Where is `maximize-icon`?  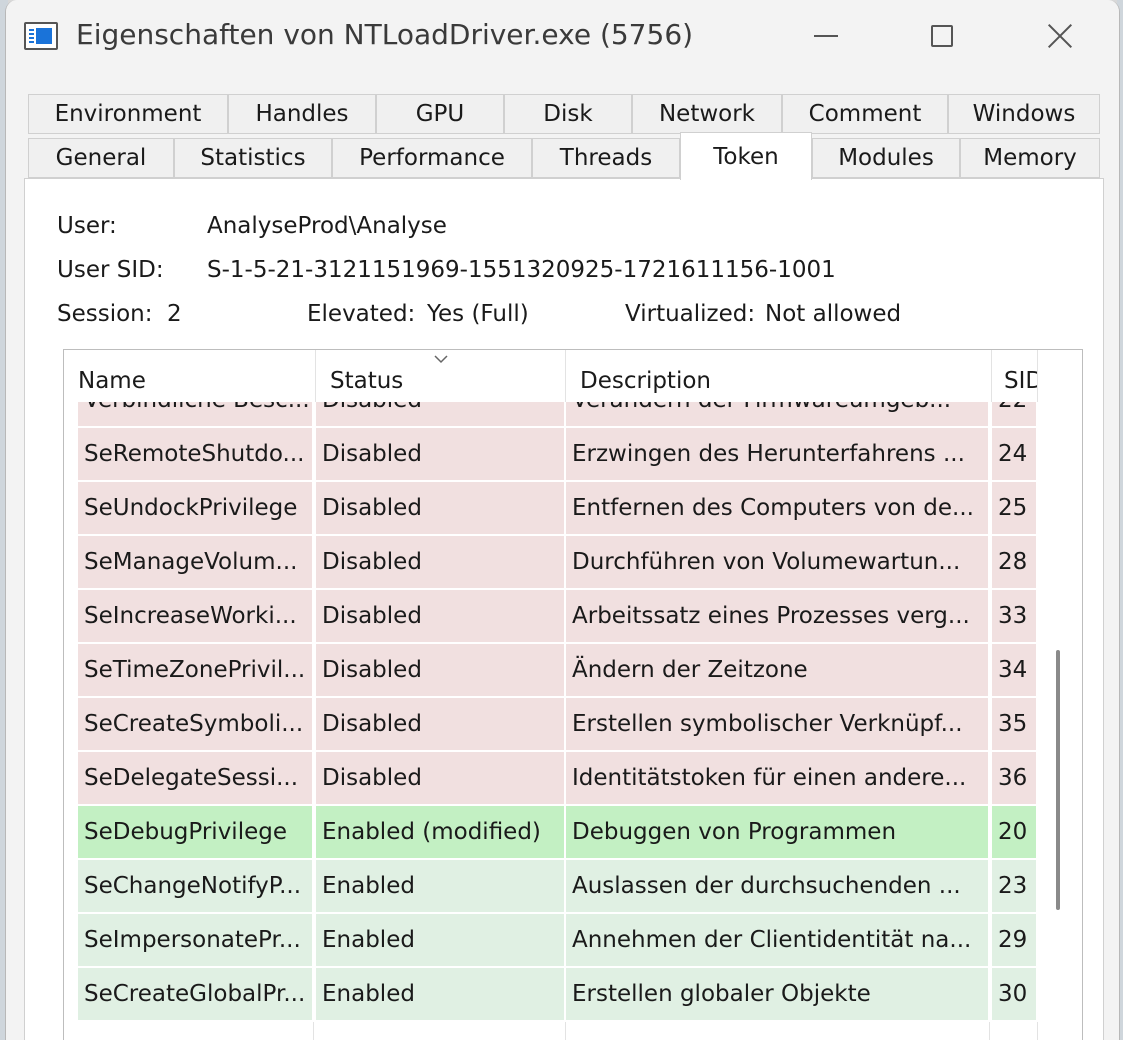 maximize-icon is located at coordinates (942, 36).